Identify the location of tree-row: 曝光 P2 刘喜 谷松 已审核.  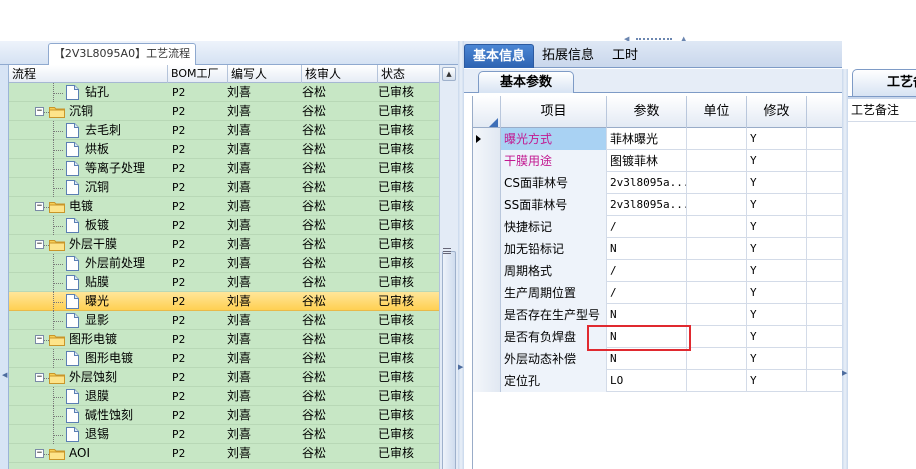
(224, 301).